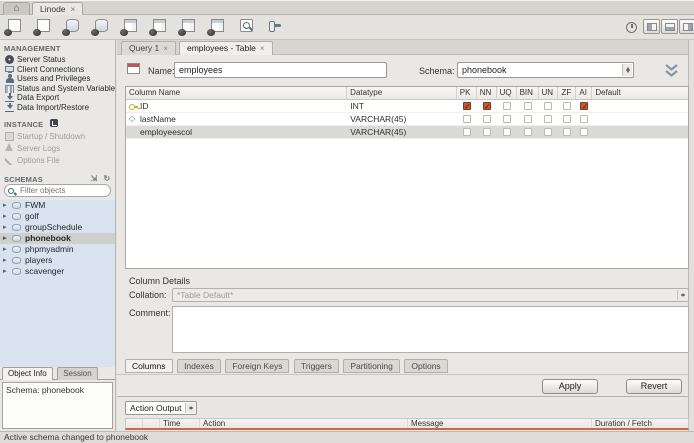 Image resolution: width=694 pixels, height=443 pixels. What do you see at coordinates (57, 227) in the screenshot?
I see `schema-item-groupschedule: ▸ groupSchedule` at bounding box center [57, 227].